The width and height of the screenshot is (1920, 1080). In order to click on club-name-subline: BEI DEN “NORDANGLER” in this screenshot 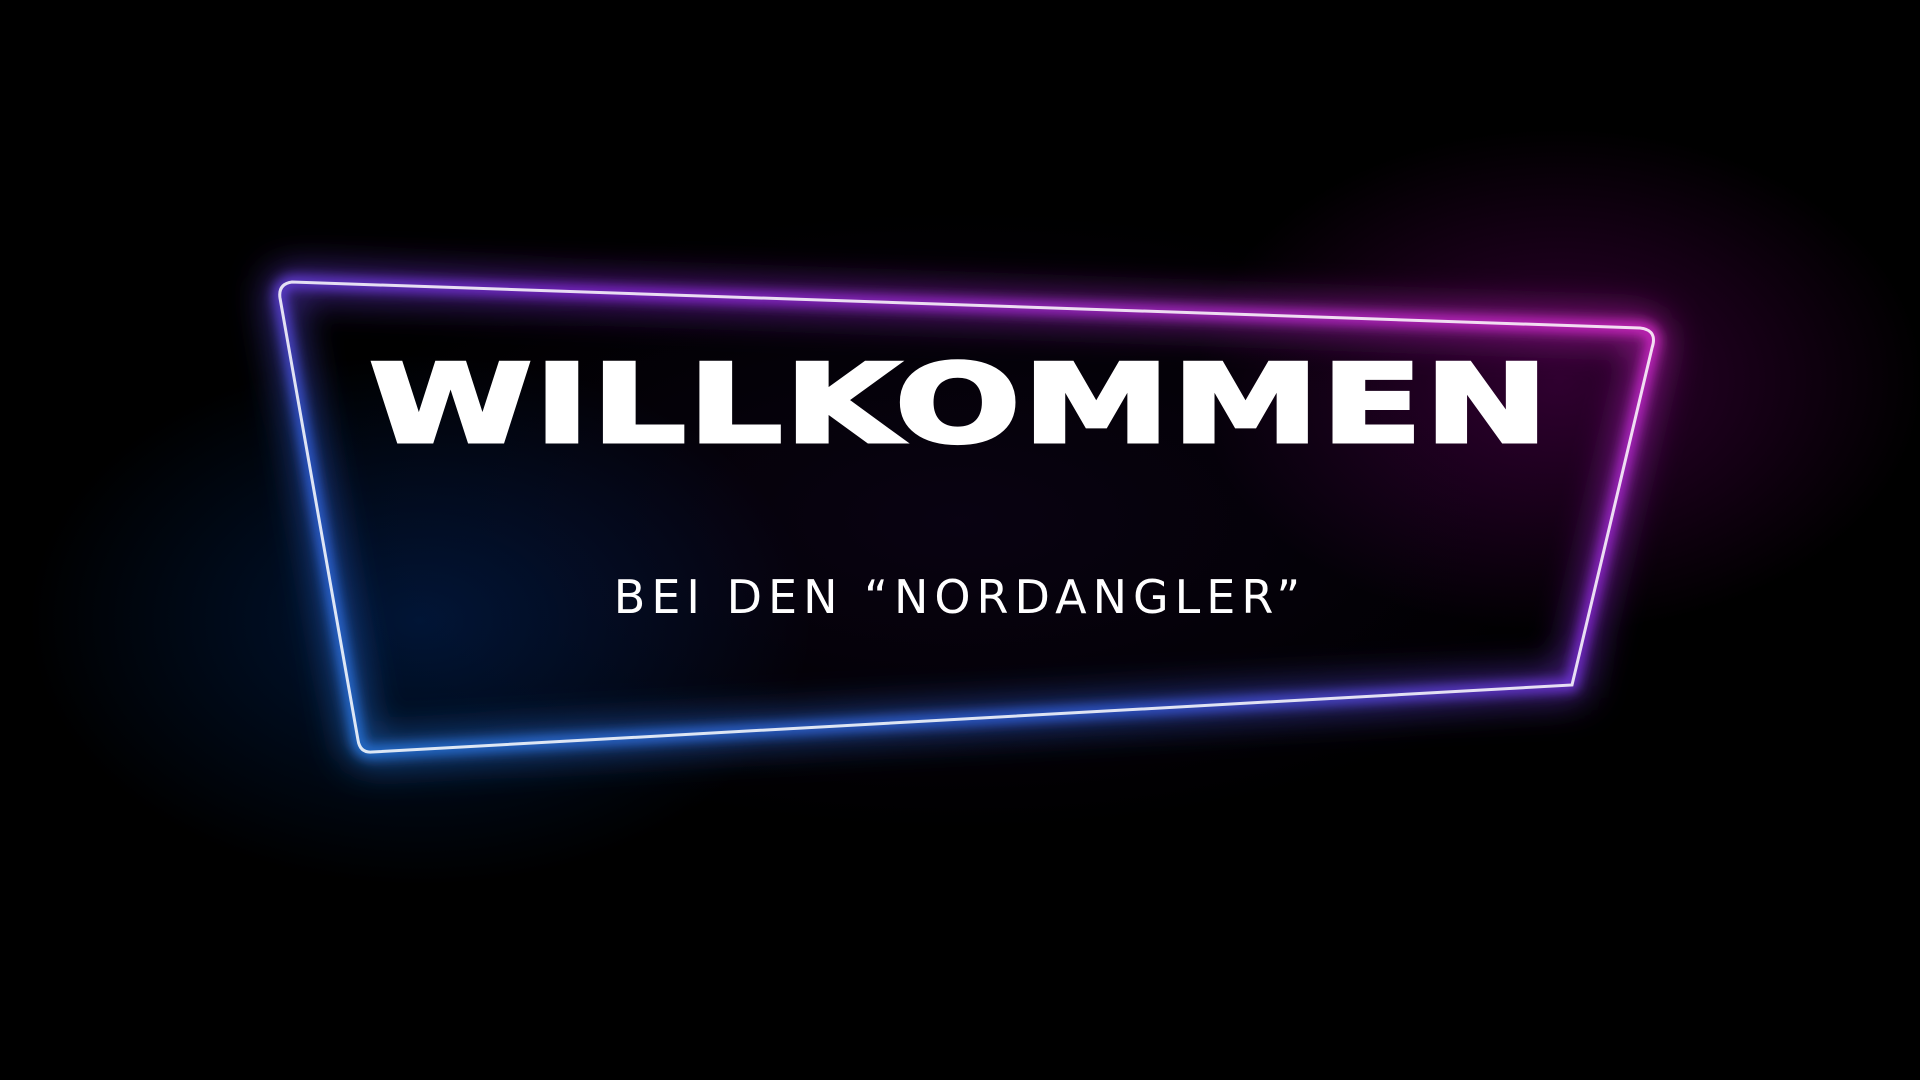, I will do `click(960, 597)`.